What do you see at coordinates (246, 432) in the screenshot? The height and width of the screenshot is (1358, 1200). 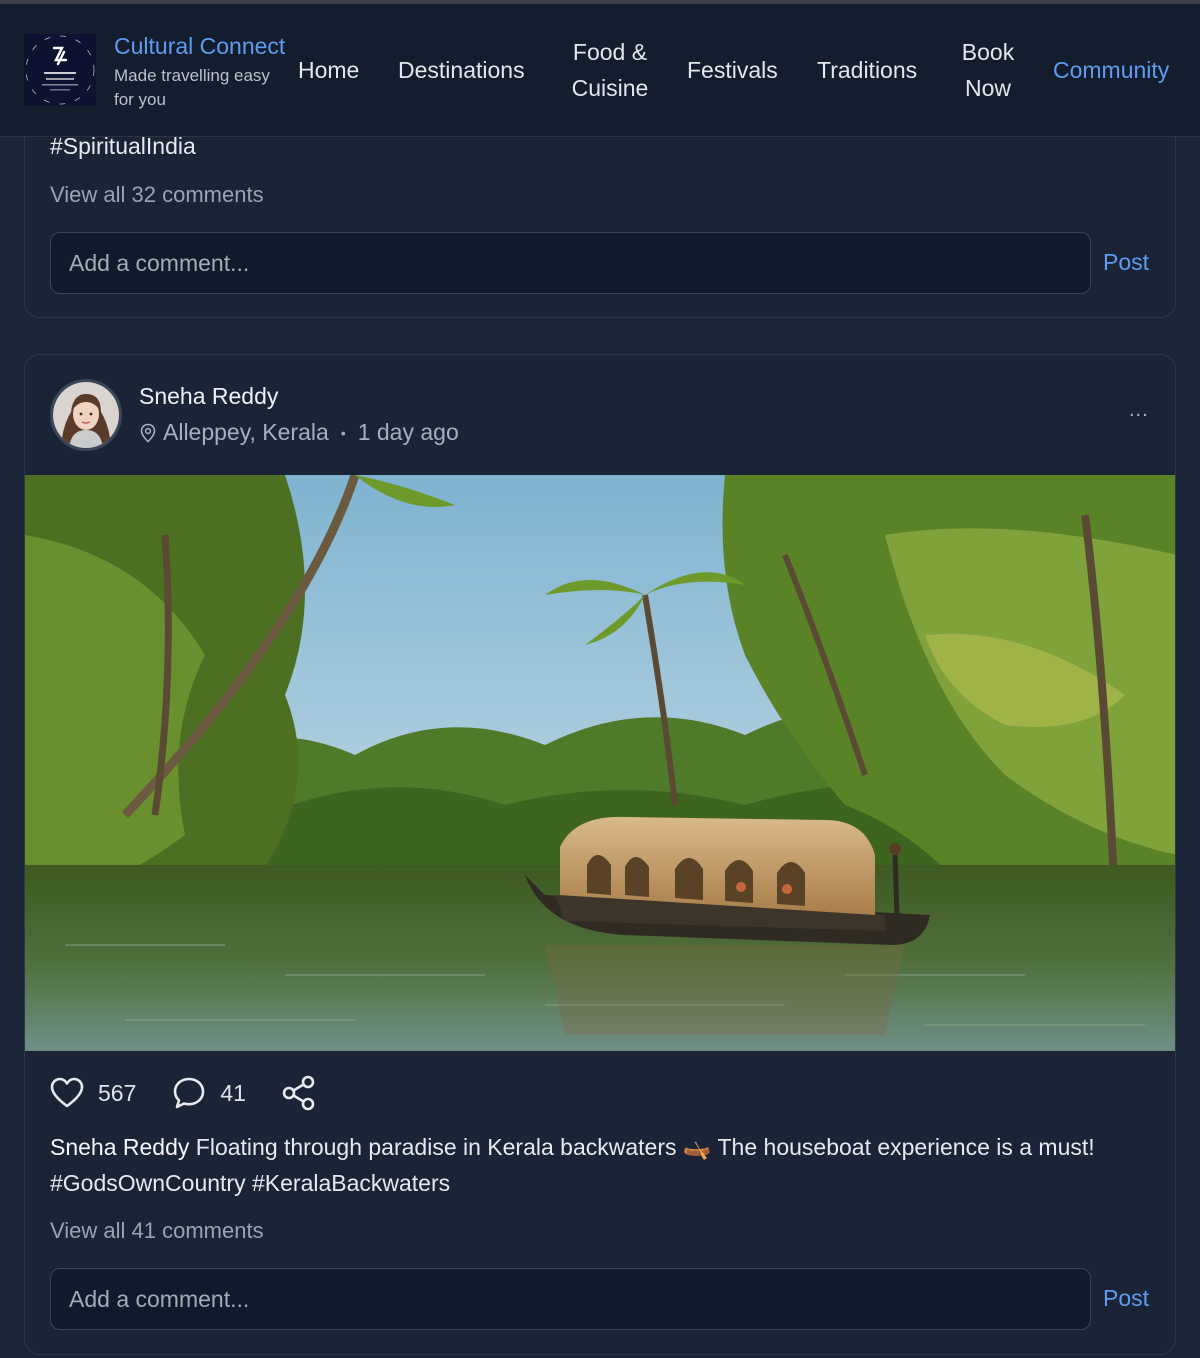 I see `post-location: Alleppey, Kerala` at bounding box center [246, 432].